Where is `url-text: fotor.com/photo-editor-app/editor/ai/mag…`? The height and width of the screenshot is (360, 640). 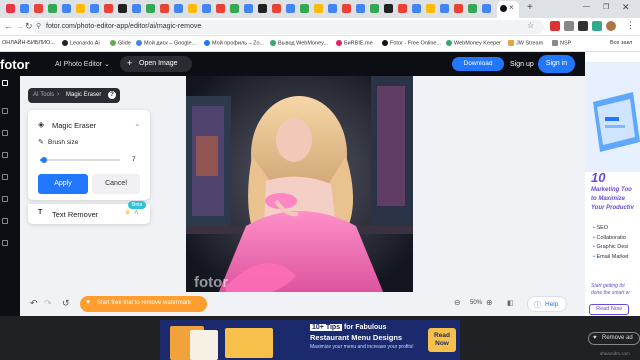 url-text: fotor.com/photo-editor-app/editor/ai/mag… is located at coordinates (123, 26).